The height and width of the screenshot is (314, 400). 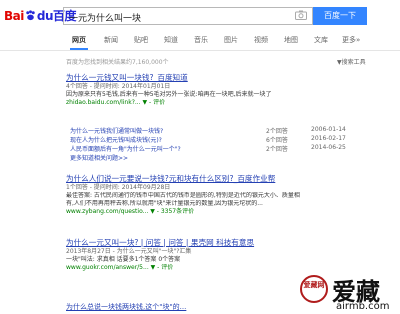 I want to click on airmb-watermark: 爱藏网 爱藏 airmb.com, so click(x=350, y=293).